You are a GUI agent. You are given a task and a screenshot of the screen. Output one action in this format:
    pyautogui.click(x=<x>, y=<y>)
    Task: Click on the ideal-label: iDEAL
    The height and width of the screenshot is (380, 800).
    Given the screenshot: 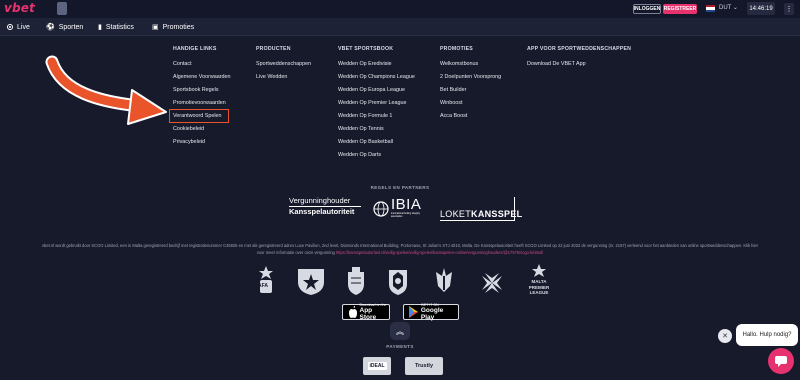 What is the action you would take?
    pyautogui.click(x=377, y=366)
    